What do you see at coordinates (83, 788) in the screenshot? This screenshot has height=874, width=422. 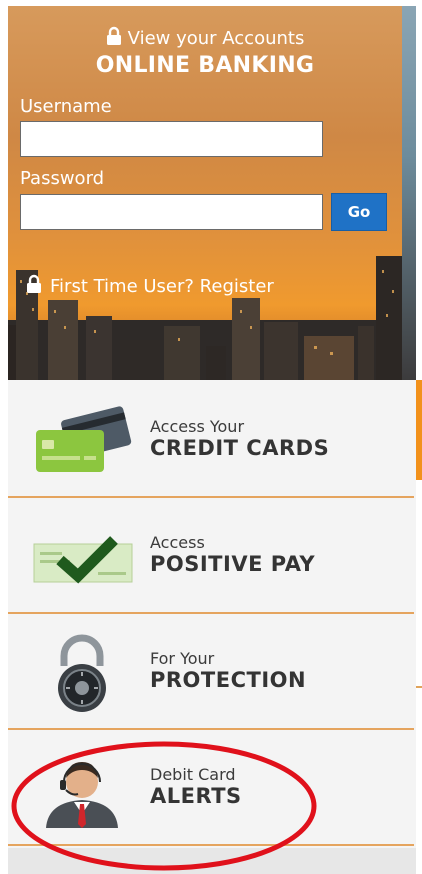 I see `support-agent-icon` at bounding box center [83, 788].